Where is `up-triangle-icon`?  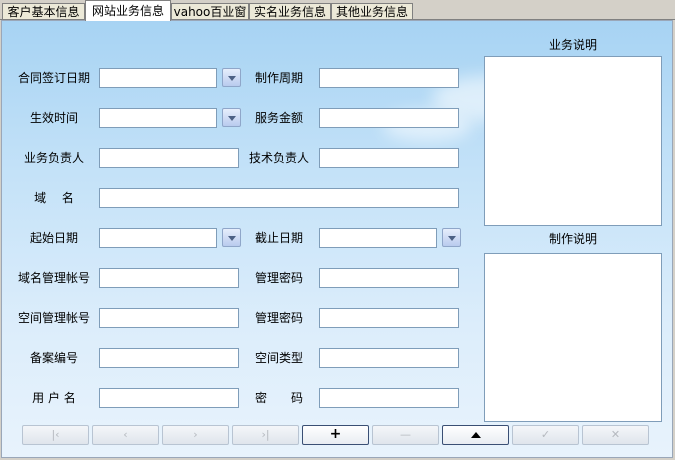 up-triangle-icon is located at coordinates (476, 435).